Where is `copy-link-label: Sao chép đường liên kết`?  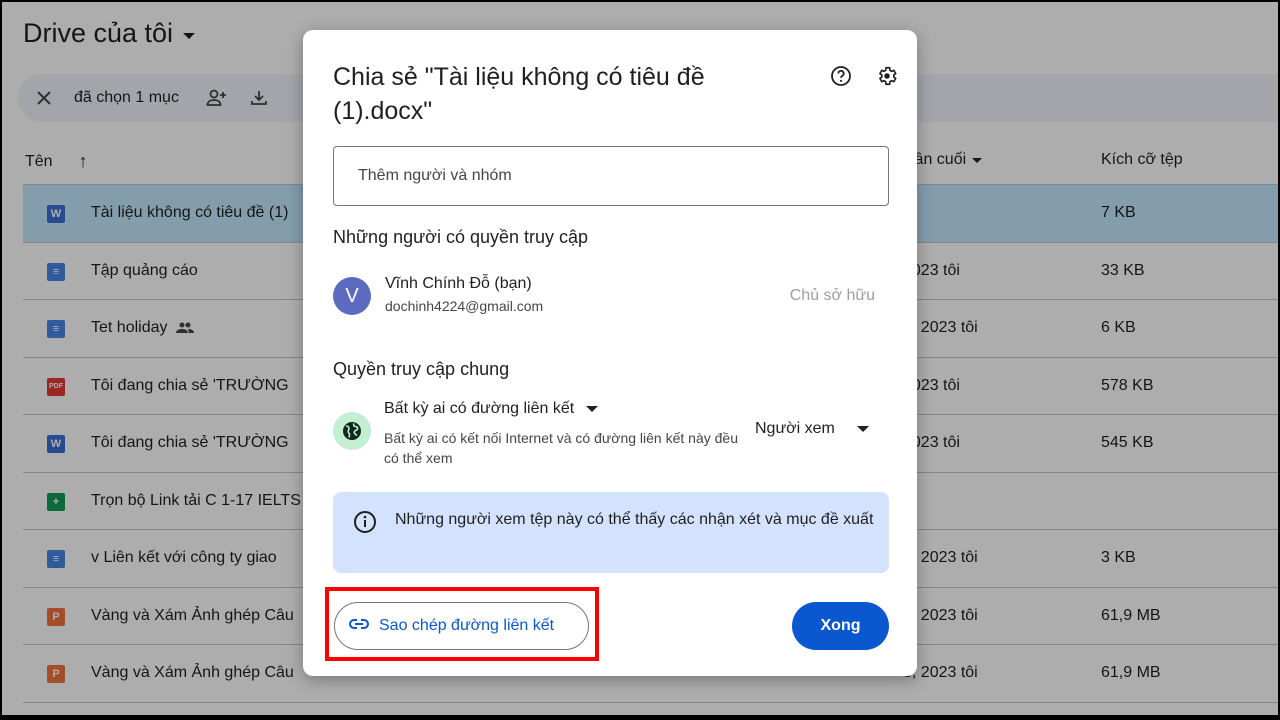 copy-link-label: Sao chép đường liên kết is located at coordinates (467, 625).